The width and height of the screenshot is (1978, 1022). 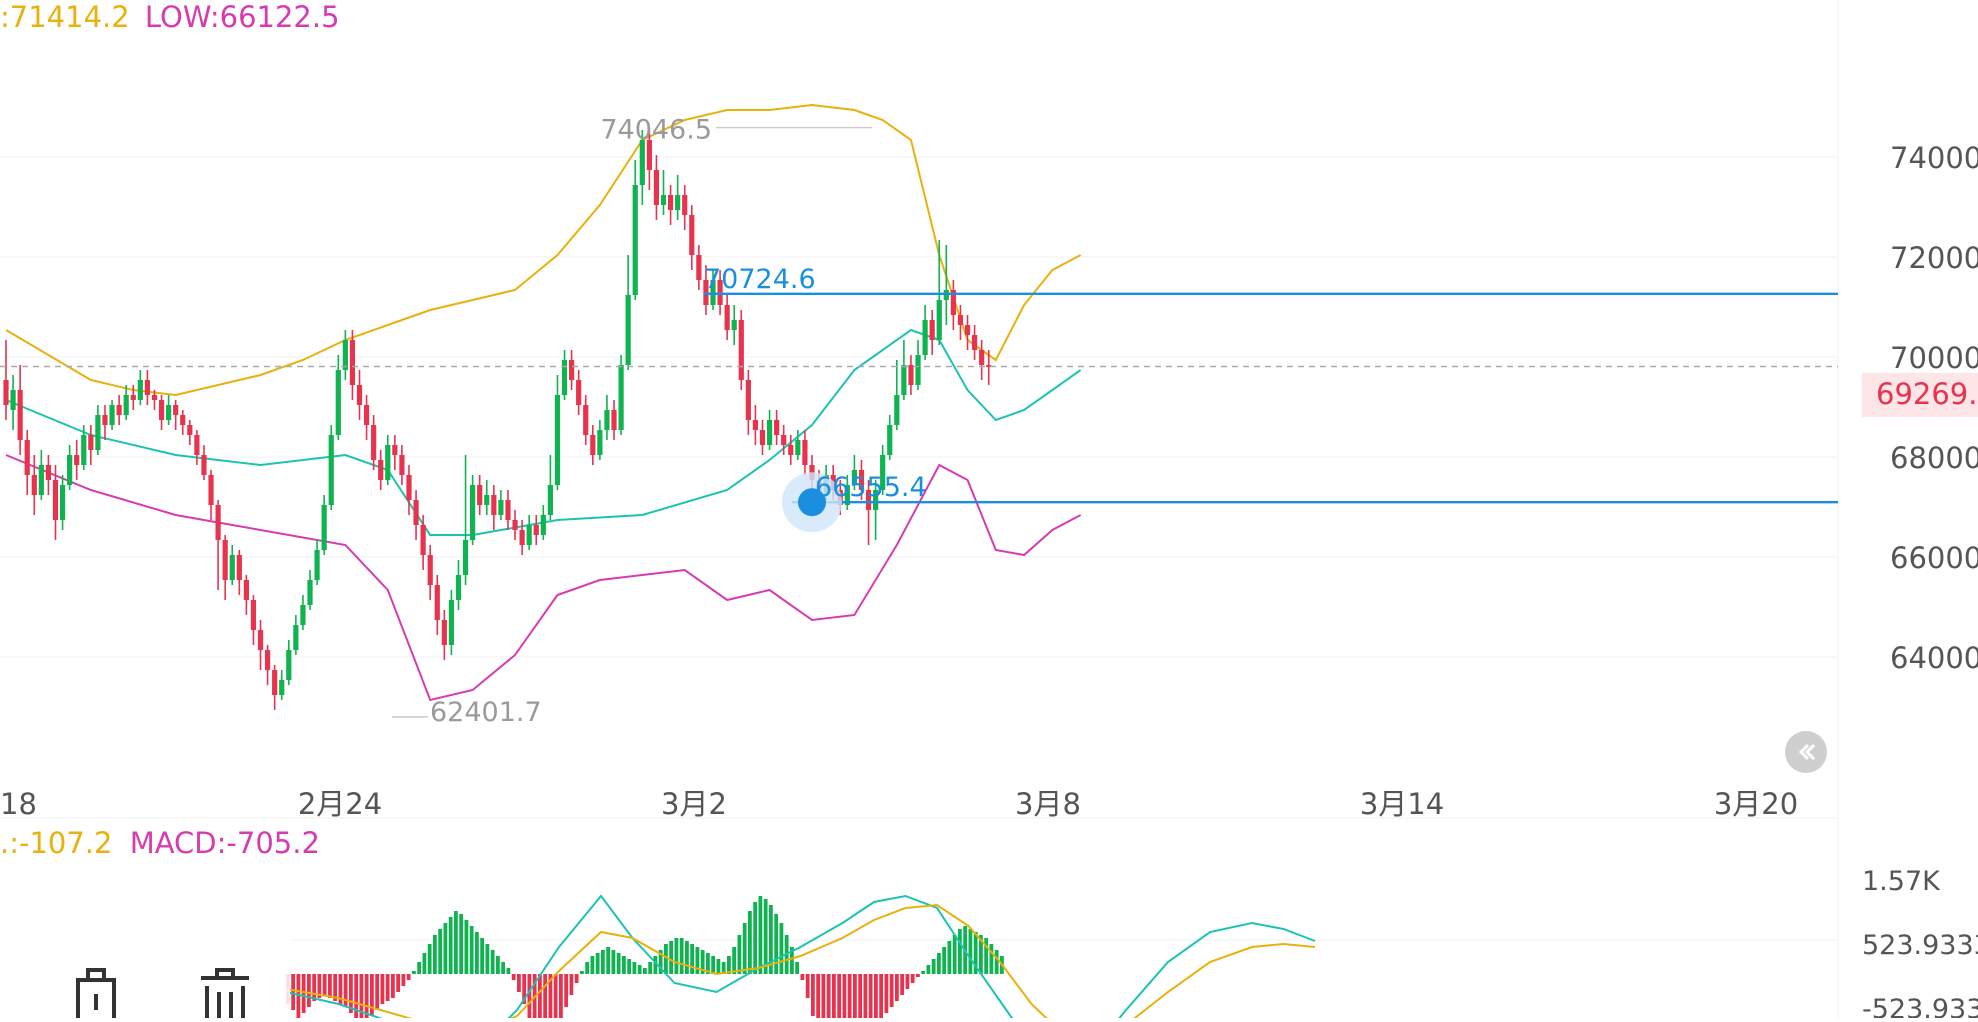 What do you see at coordinates (340, 804) in the screenshot?
I see `date-tick-label: 2月24` at bounding box center [340, 804].